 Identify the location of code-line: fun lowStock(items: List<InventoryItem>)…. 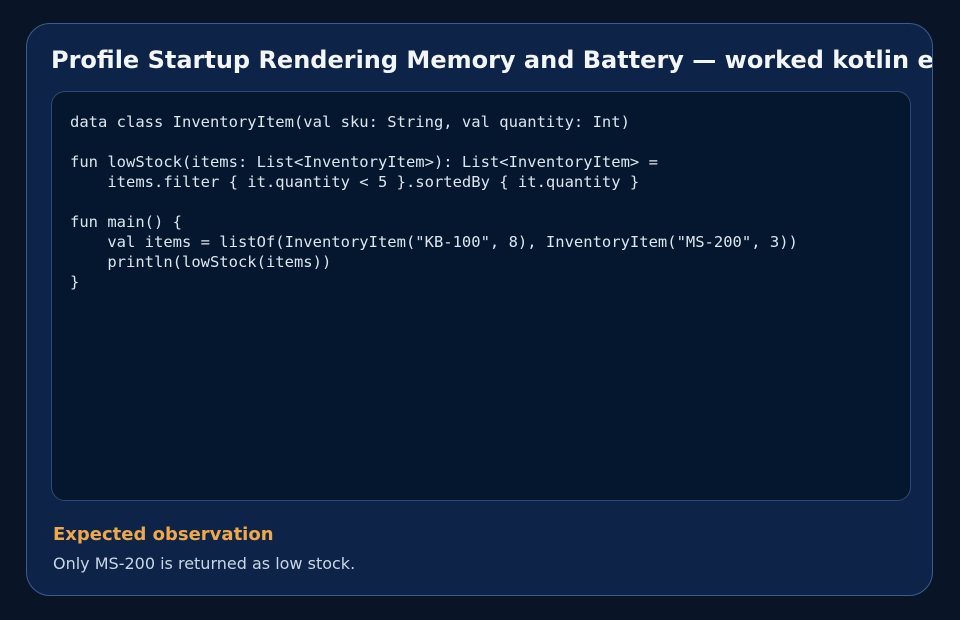
(364, 162).